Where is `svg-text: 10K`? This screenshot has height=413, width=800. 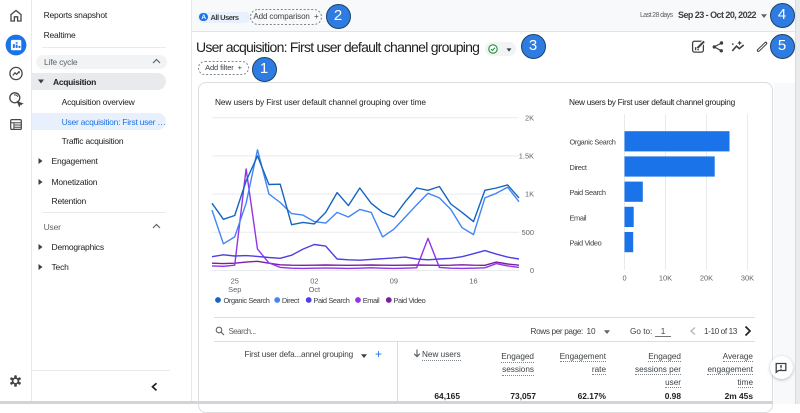
svg-text: 10K is located at coordinates (665, 278).